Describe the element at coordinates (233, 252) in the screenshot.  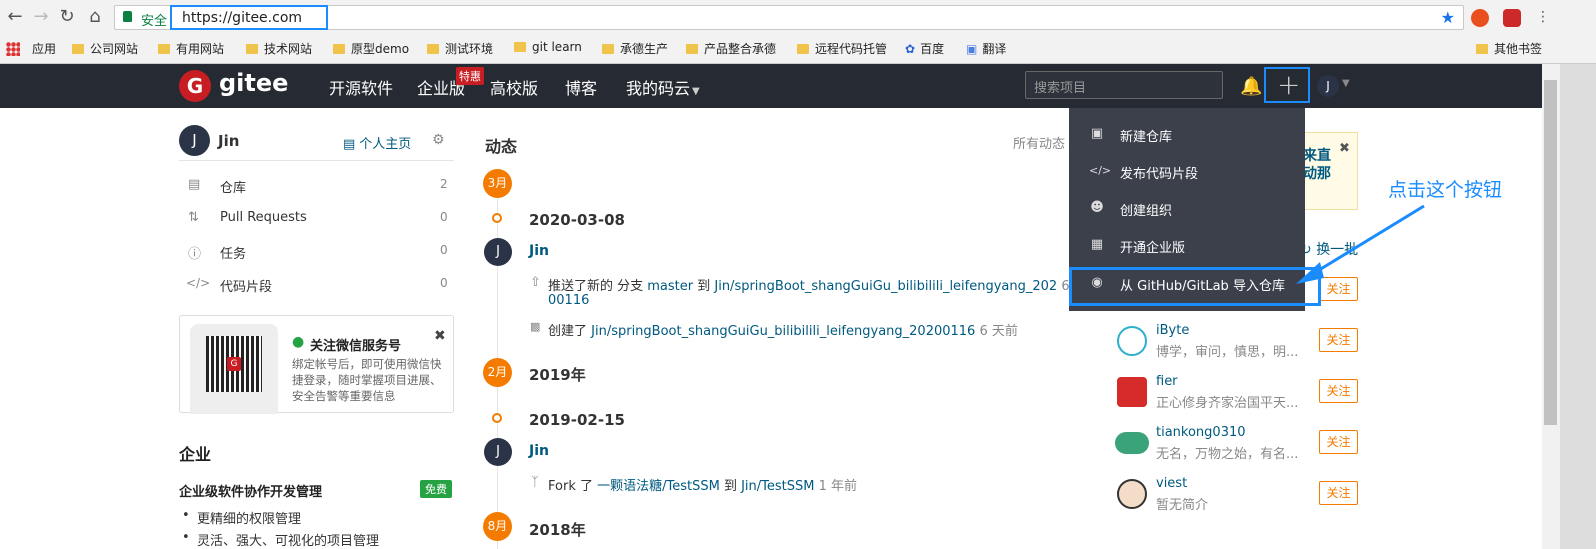
I see `sidebar-item-issues: 任务` at that location.